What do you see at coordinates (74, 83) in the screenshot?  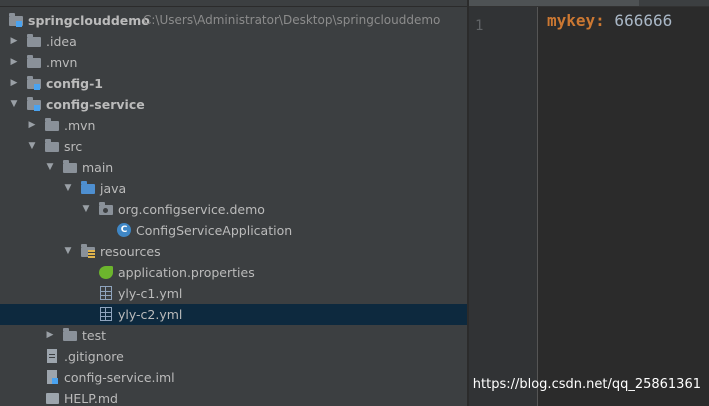 I see `tree-label: config-1` at bounding box center [74, 83].